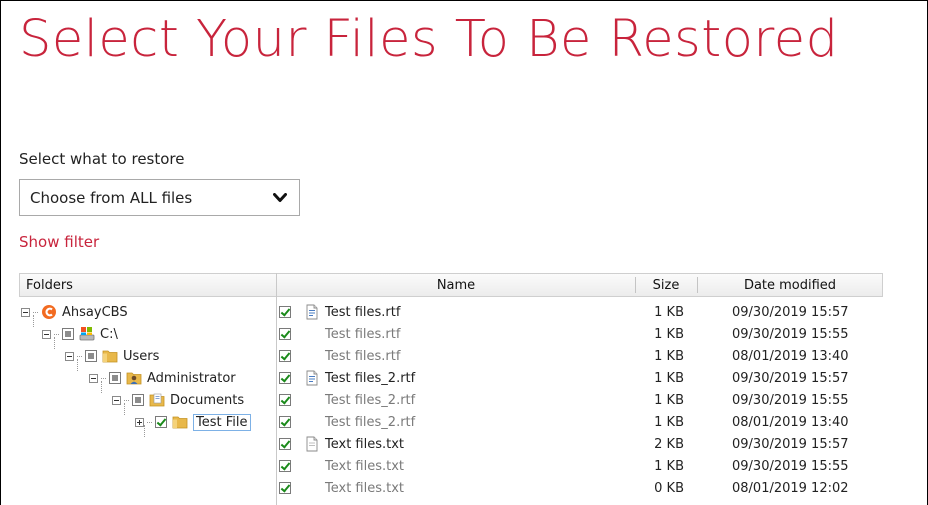 The height and width of the screenshot is (505, 928). I want to click on restore-source-dropdown: Choose from ALL files, so click(159, 197).